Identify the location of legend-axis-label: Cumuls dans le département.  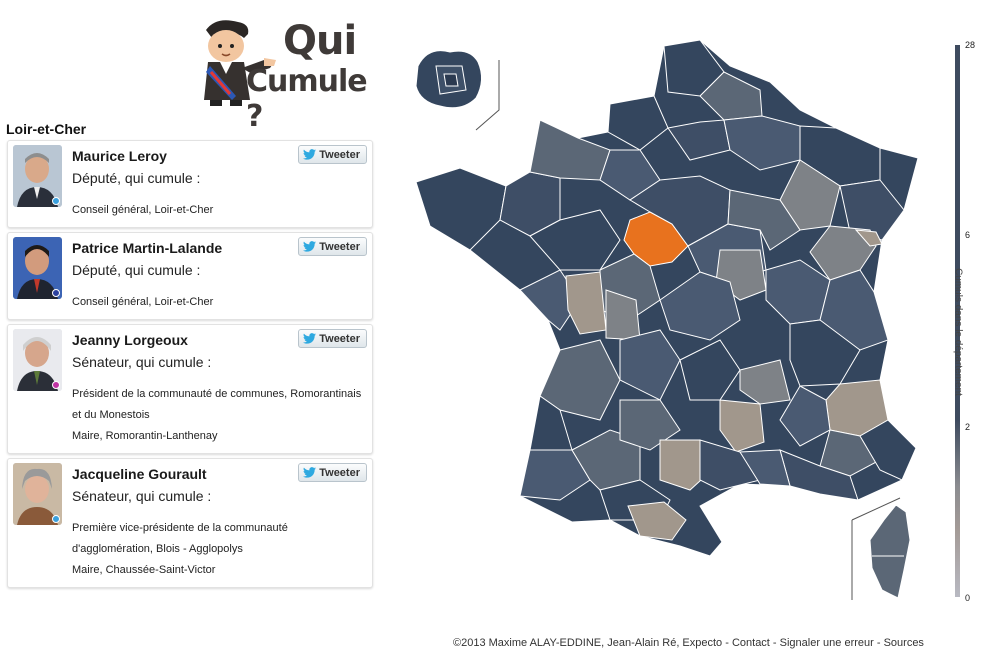
(958, 332).